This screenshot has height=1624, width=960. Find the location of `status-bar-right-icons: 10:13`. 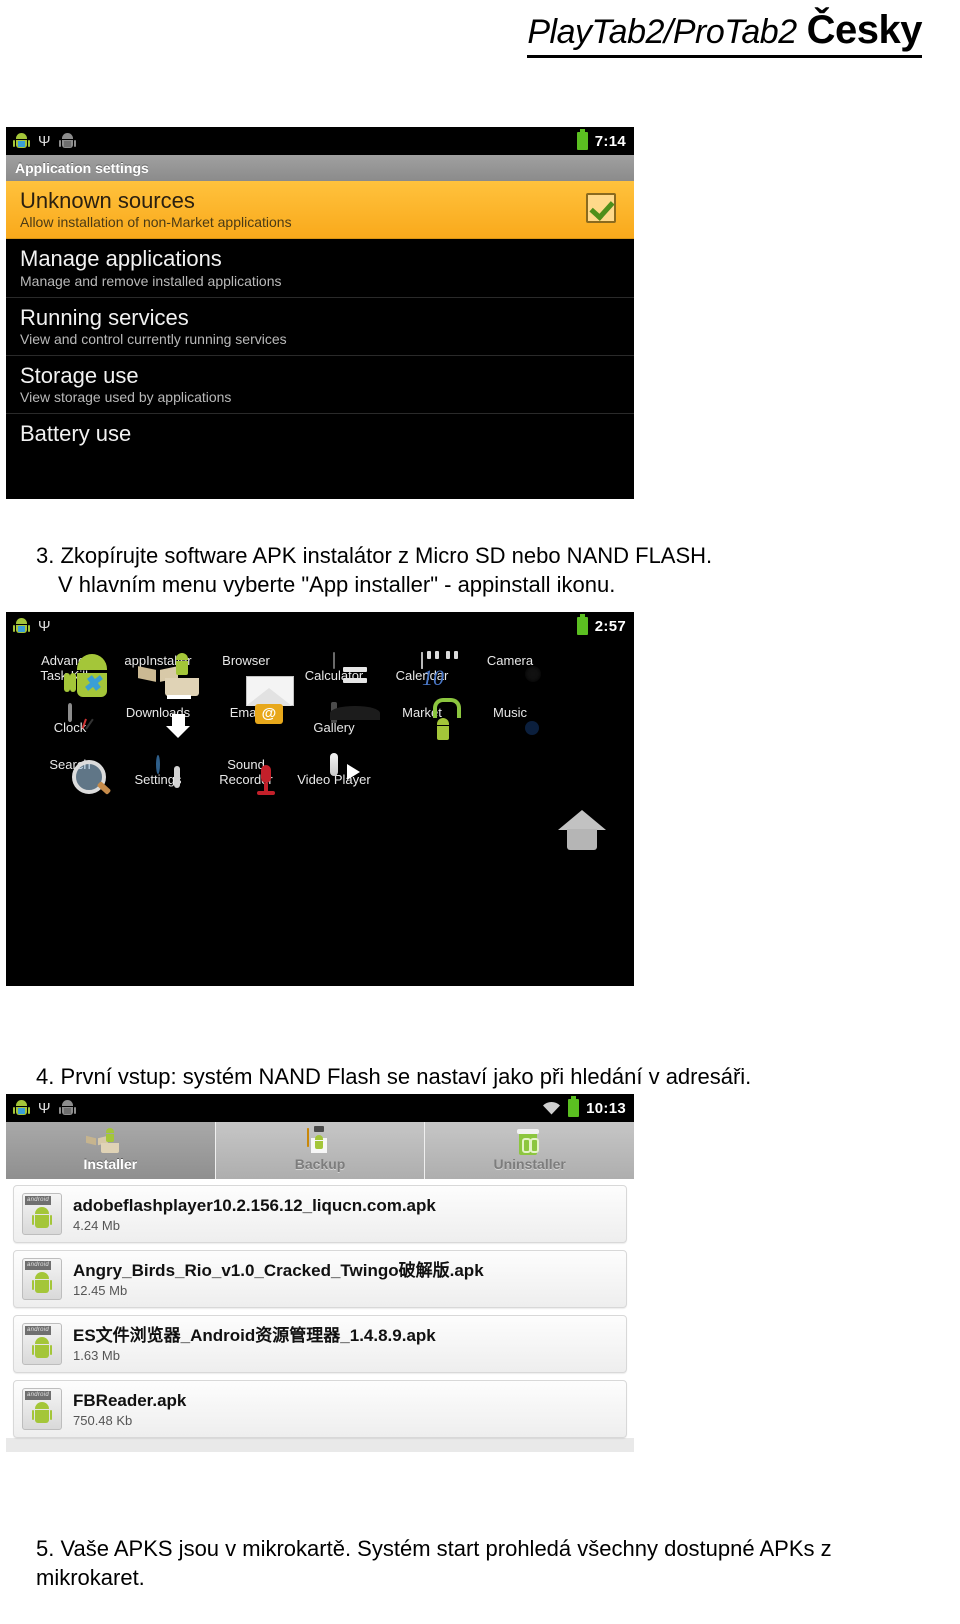

status-bar-right-icons: 10:13 is located at coordinates (584, 1106).